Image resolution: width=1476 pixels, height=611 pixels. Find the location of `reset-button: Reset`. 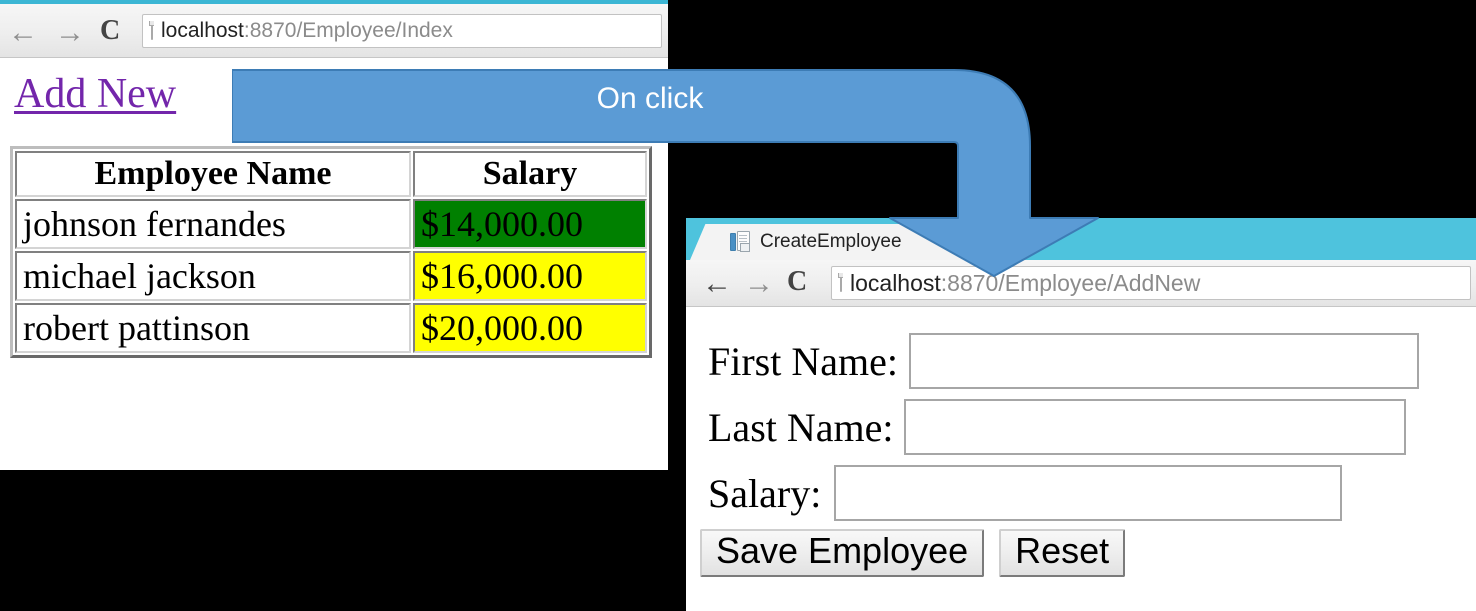

reset-button: Reset is located at coordinates (1062, 553).